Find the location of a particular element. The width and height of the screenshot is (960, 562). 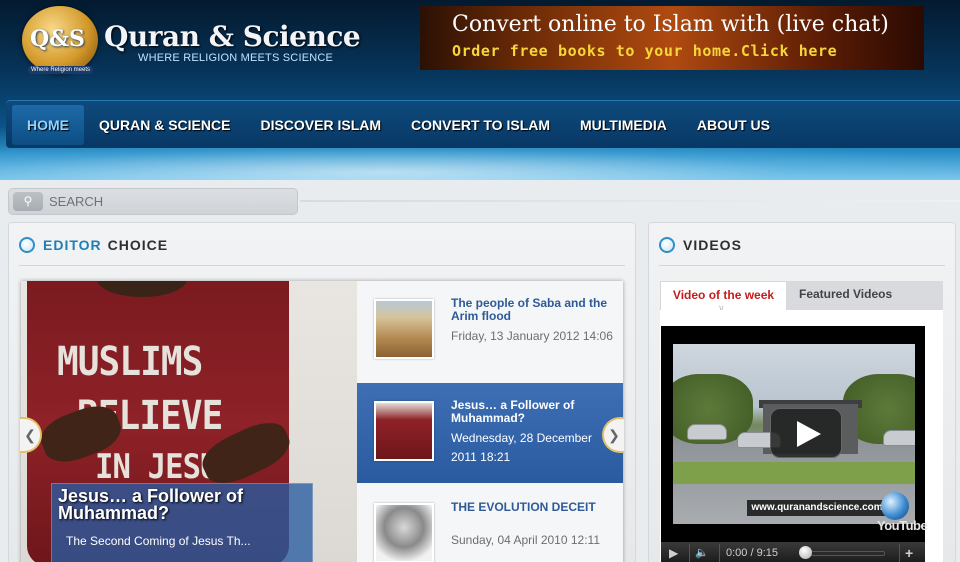

play-icon is located at coordinates (809, 434).